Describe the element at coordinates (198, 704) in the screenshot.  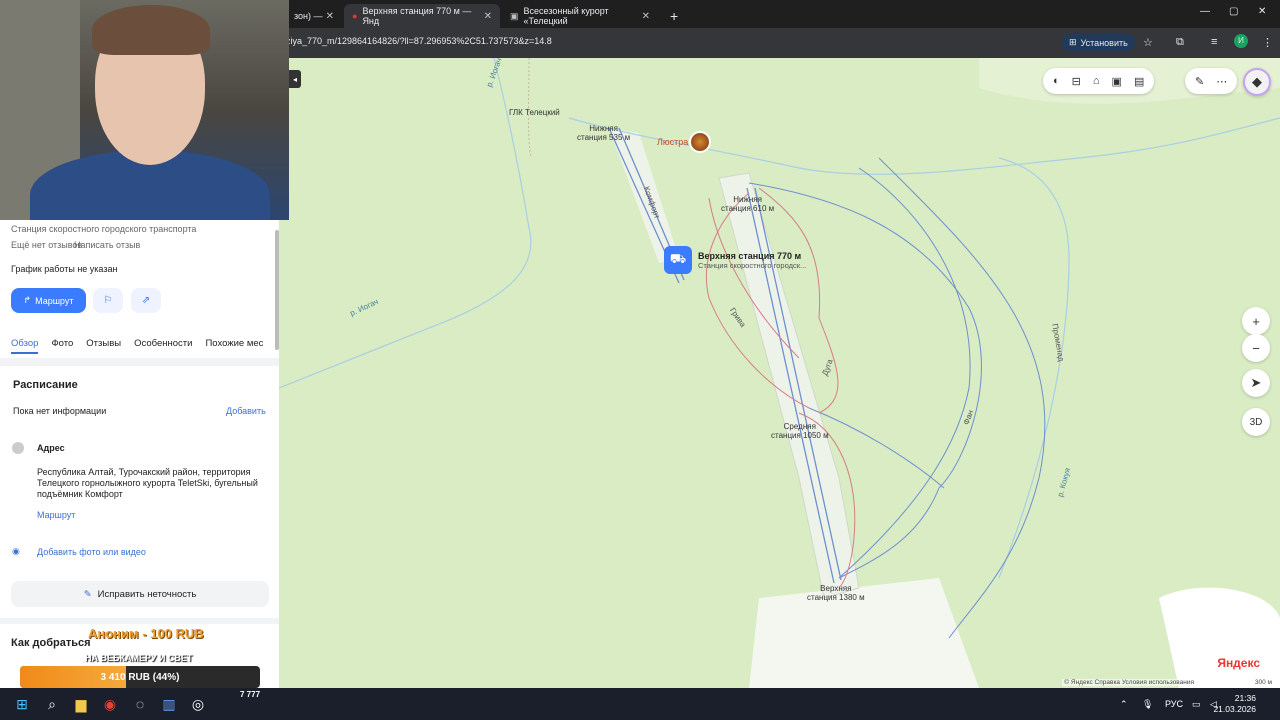
I see `media-player-icon: ◎` at that location.